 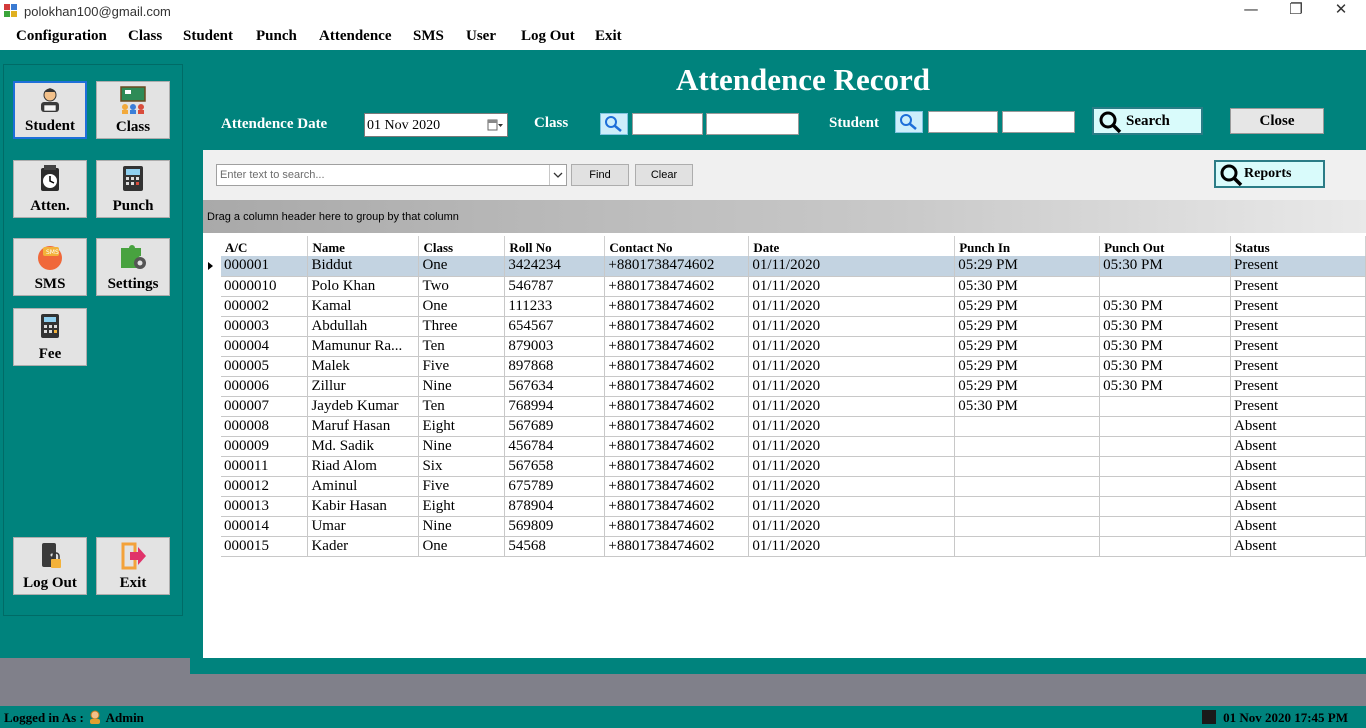 I want to click on cell-name: Abdullah, so click(x=363, y=326).